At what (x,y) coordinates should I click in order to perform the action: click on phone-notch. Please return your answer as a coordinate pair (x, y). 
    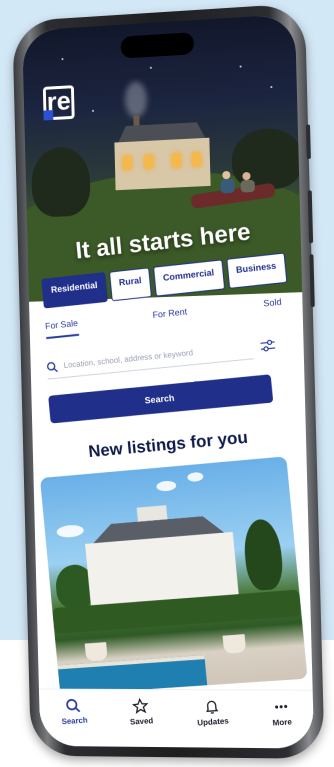
    Looking at the image, I should click on (157, 45).